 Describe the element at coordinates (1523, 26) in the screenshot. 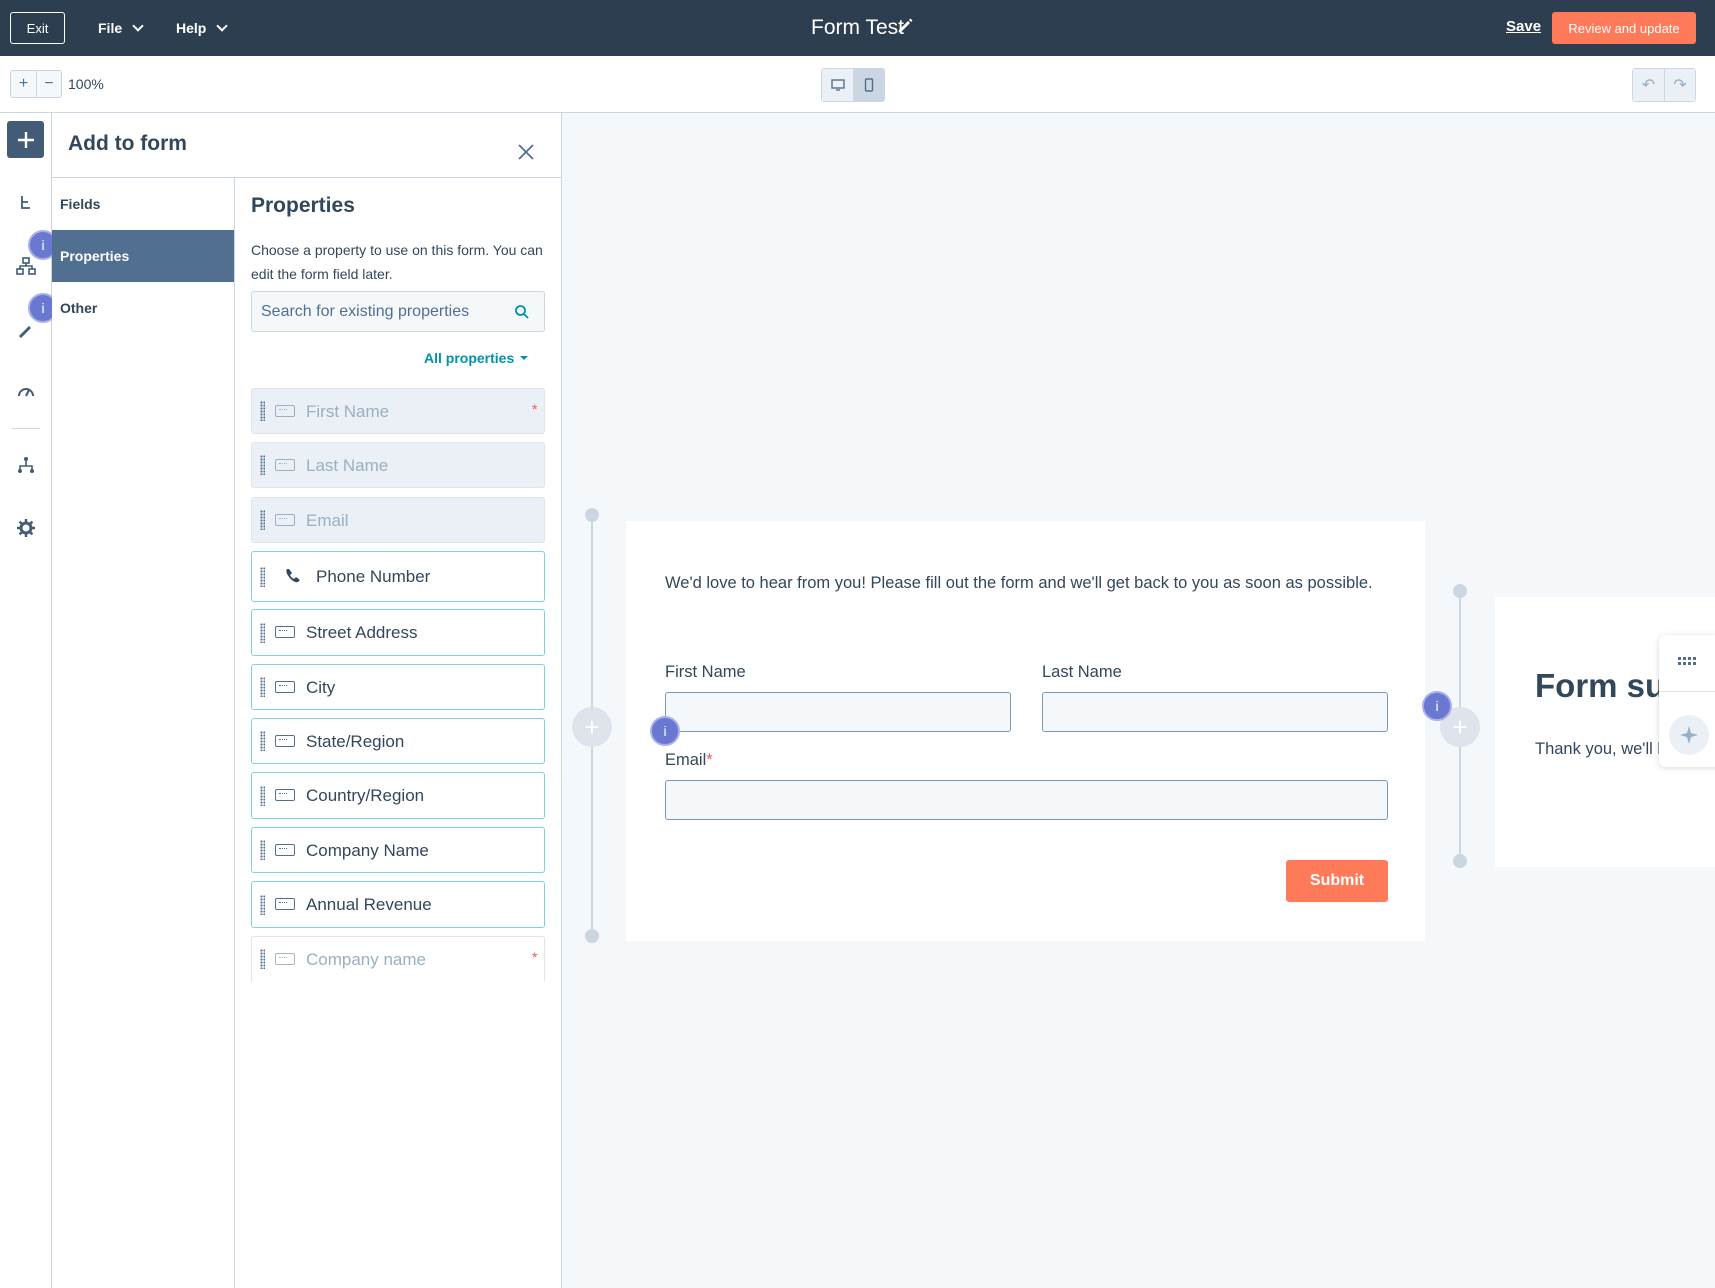

I see `save-button: Save` at that location.